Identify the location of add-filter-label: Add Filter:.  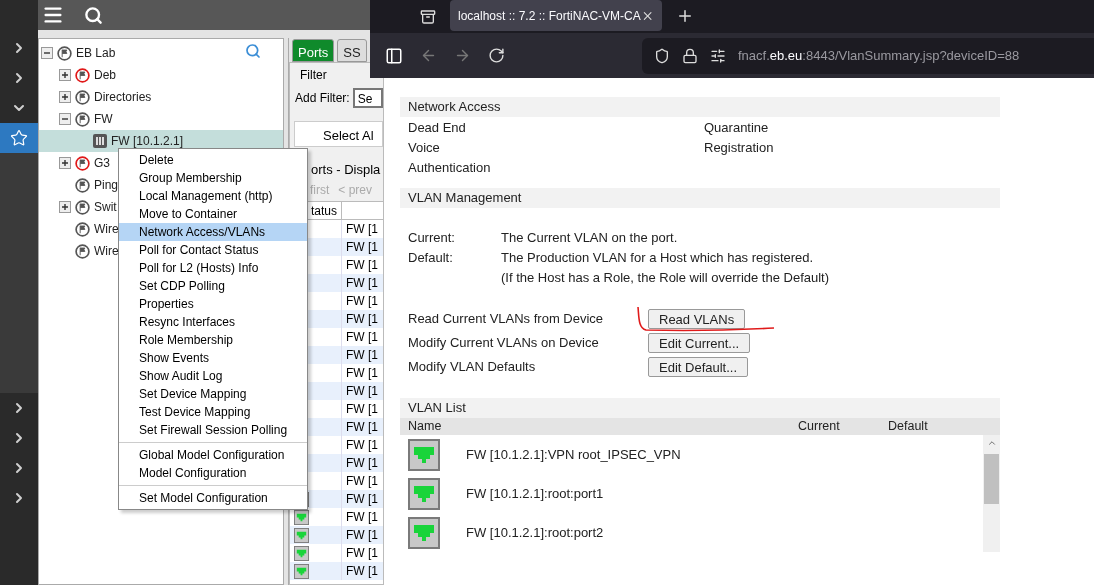
(322, 98).